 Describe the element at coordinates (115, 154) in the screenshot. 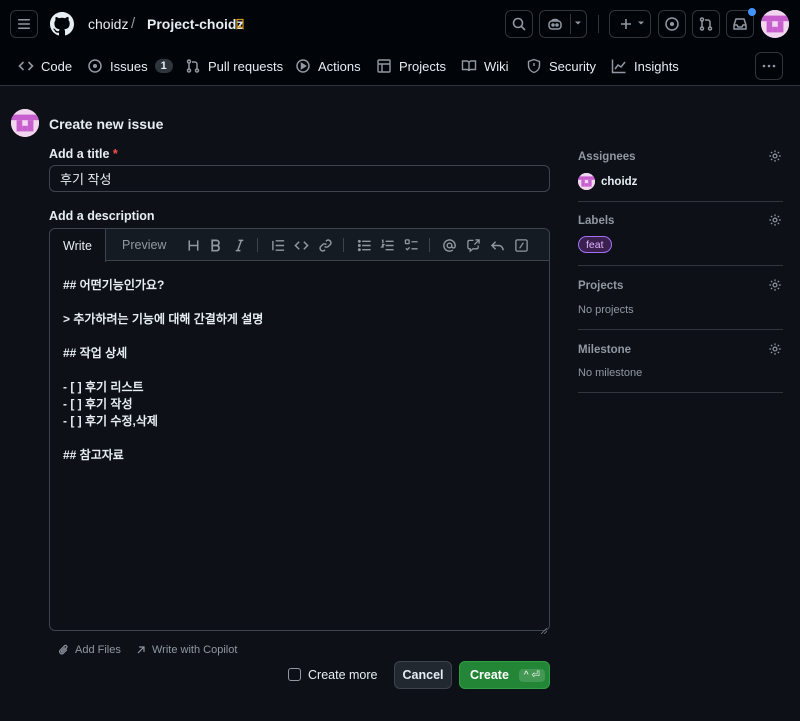

I see `required-mark: *` at that location.